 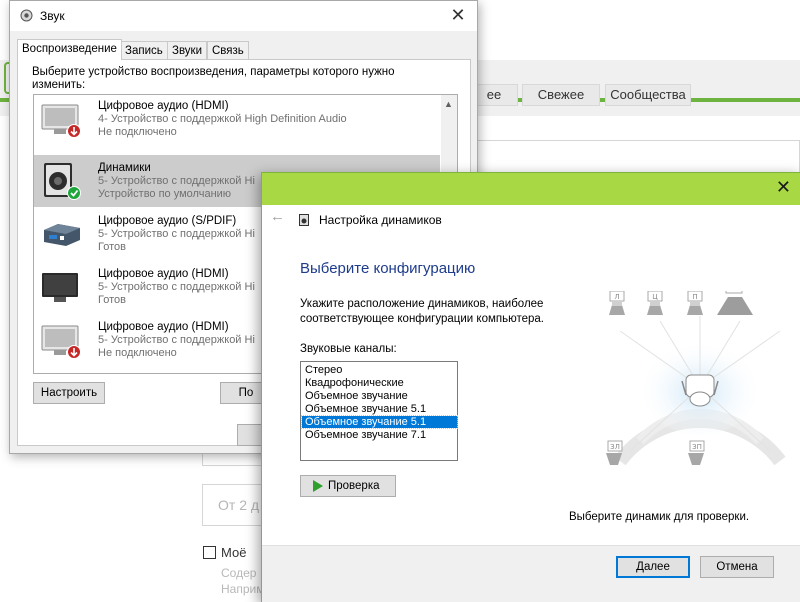 I want to click on channel-option: Стерео, so click(x=379, y=370).